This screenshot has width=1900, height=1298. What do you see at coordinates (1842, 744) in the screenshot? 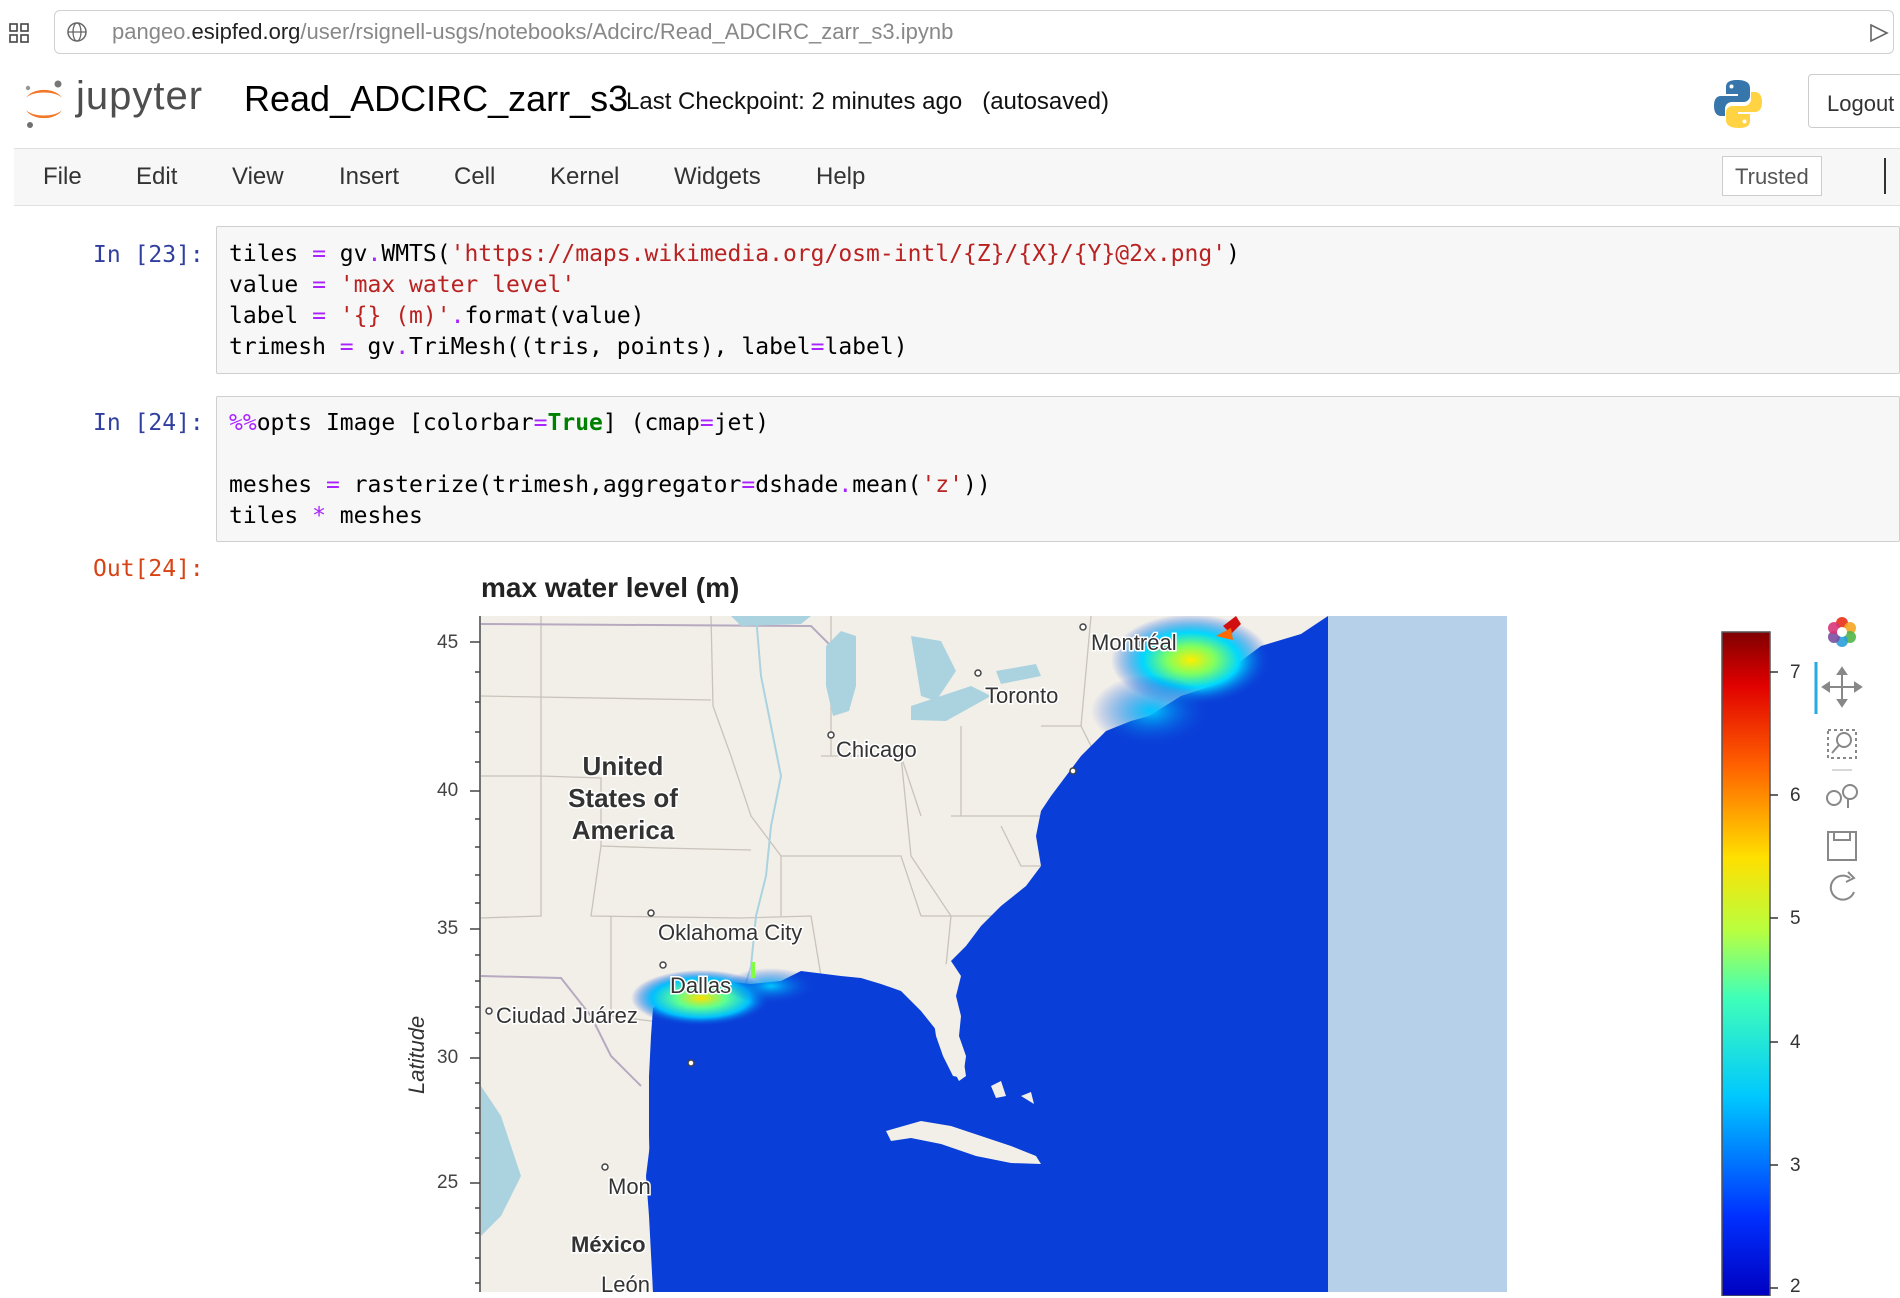
I see `box-zoom-icon` at bounding box center [1842, 744].